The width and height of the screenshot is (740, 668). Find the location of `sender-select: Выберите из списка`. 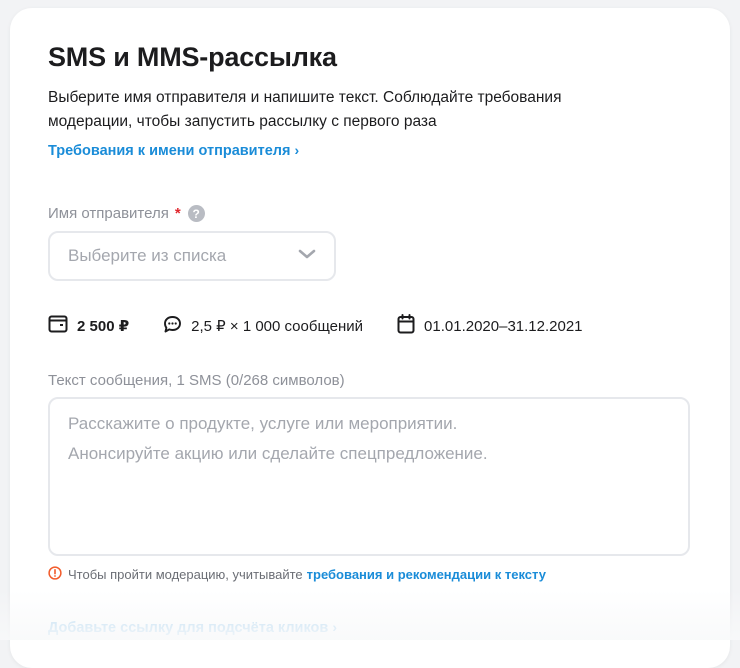

sender-select: Выберите из списка is located at coordinates (192, 256).